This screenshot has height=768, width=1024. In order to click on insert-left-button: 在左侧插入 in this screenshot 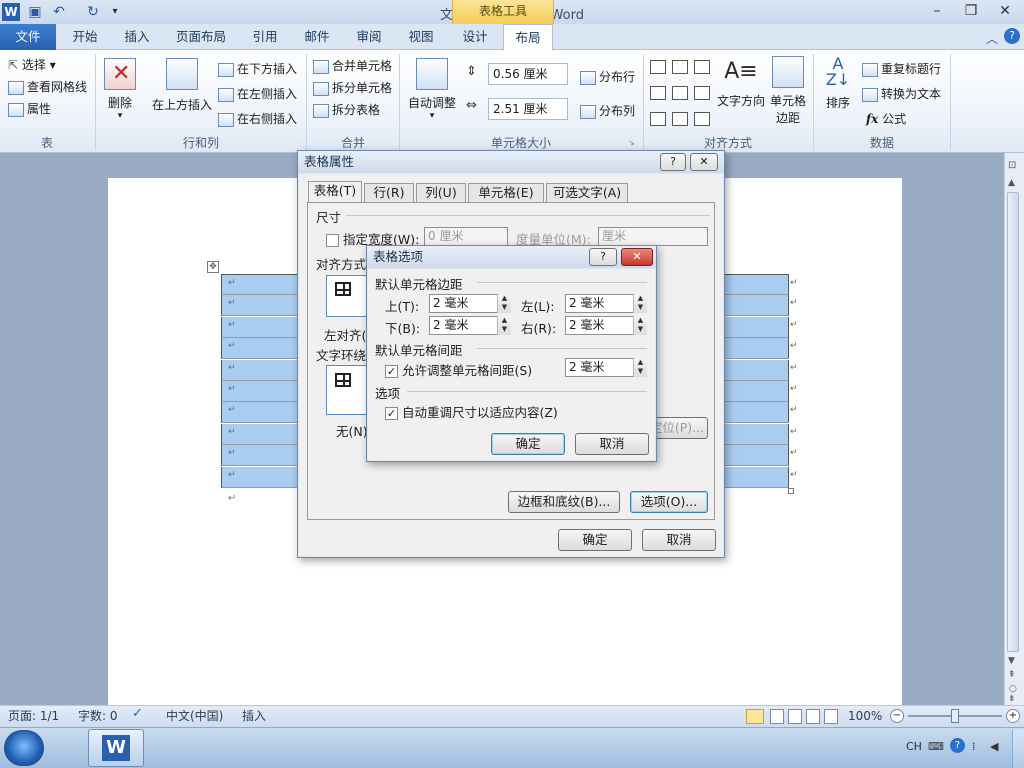, I will do `click(257, 93)`.